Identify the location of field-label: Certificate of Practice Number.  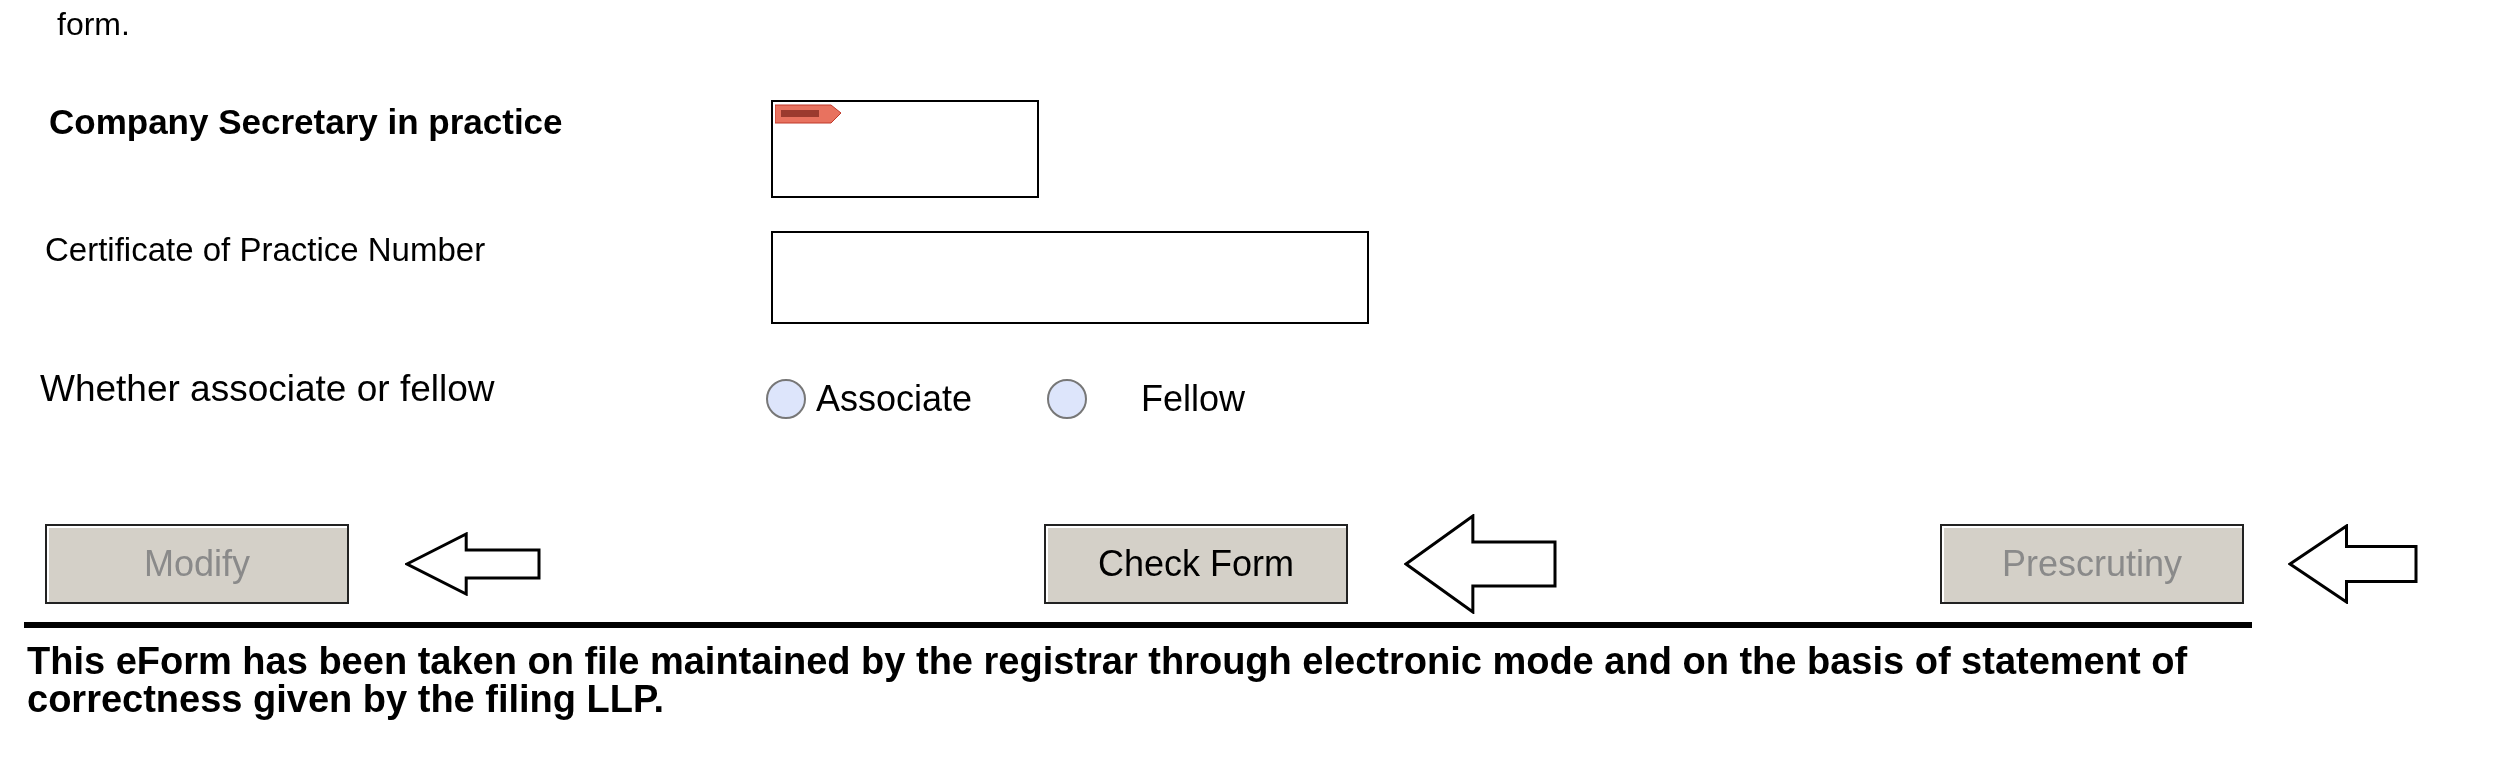
(265, 250).